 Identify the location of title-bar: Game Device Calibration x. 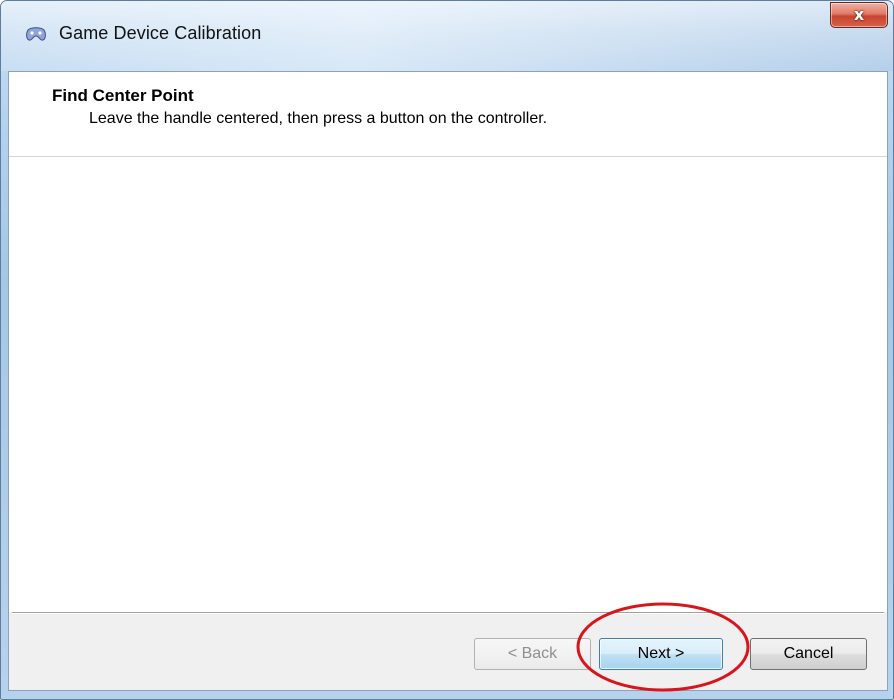
(447, 36).